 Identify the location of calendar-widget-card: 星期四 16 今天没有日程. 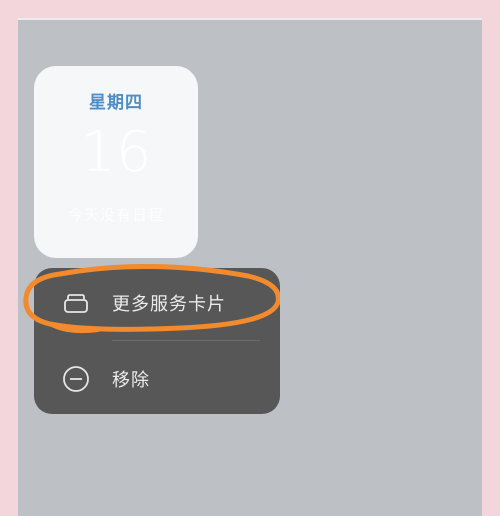
(116, 162).